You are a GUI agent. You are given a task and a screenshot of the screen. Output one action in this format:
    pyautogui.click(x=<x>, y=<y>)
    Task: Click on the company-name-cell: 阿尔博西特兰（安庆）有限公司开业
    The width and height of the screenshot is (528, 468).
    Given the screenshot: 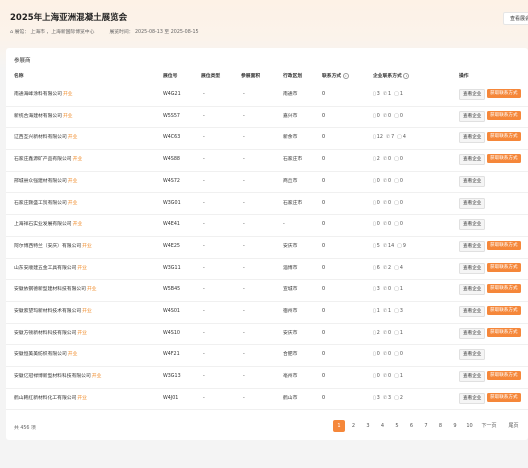 What is the action you would take?
    pyautogui.click(x=53, y=247)
    